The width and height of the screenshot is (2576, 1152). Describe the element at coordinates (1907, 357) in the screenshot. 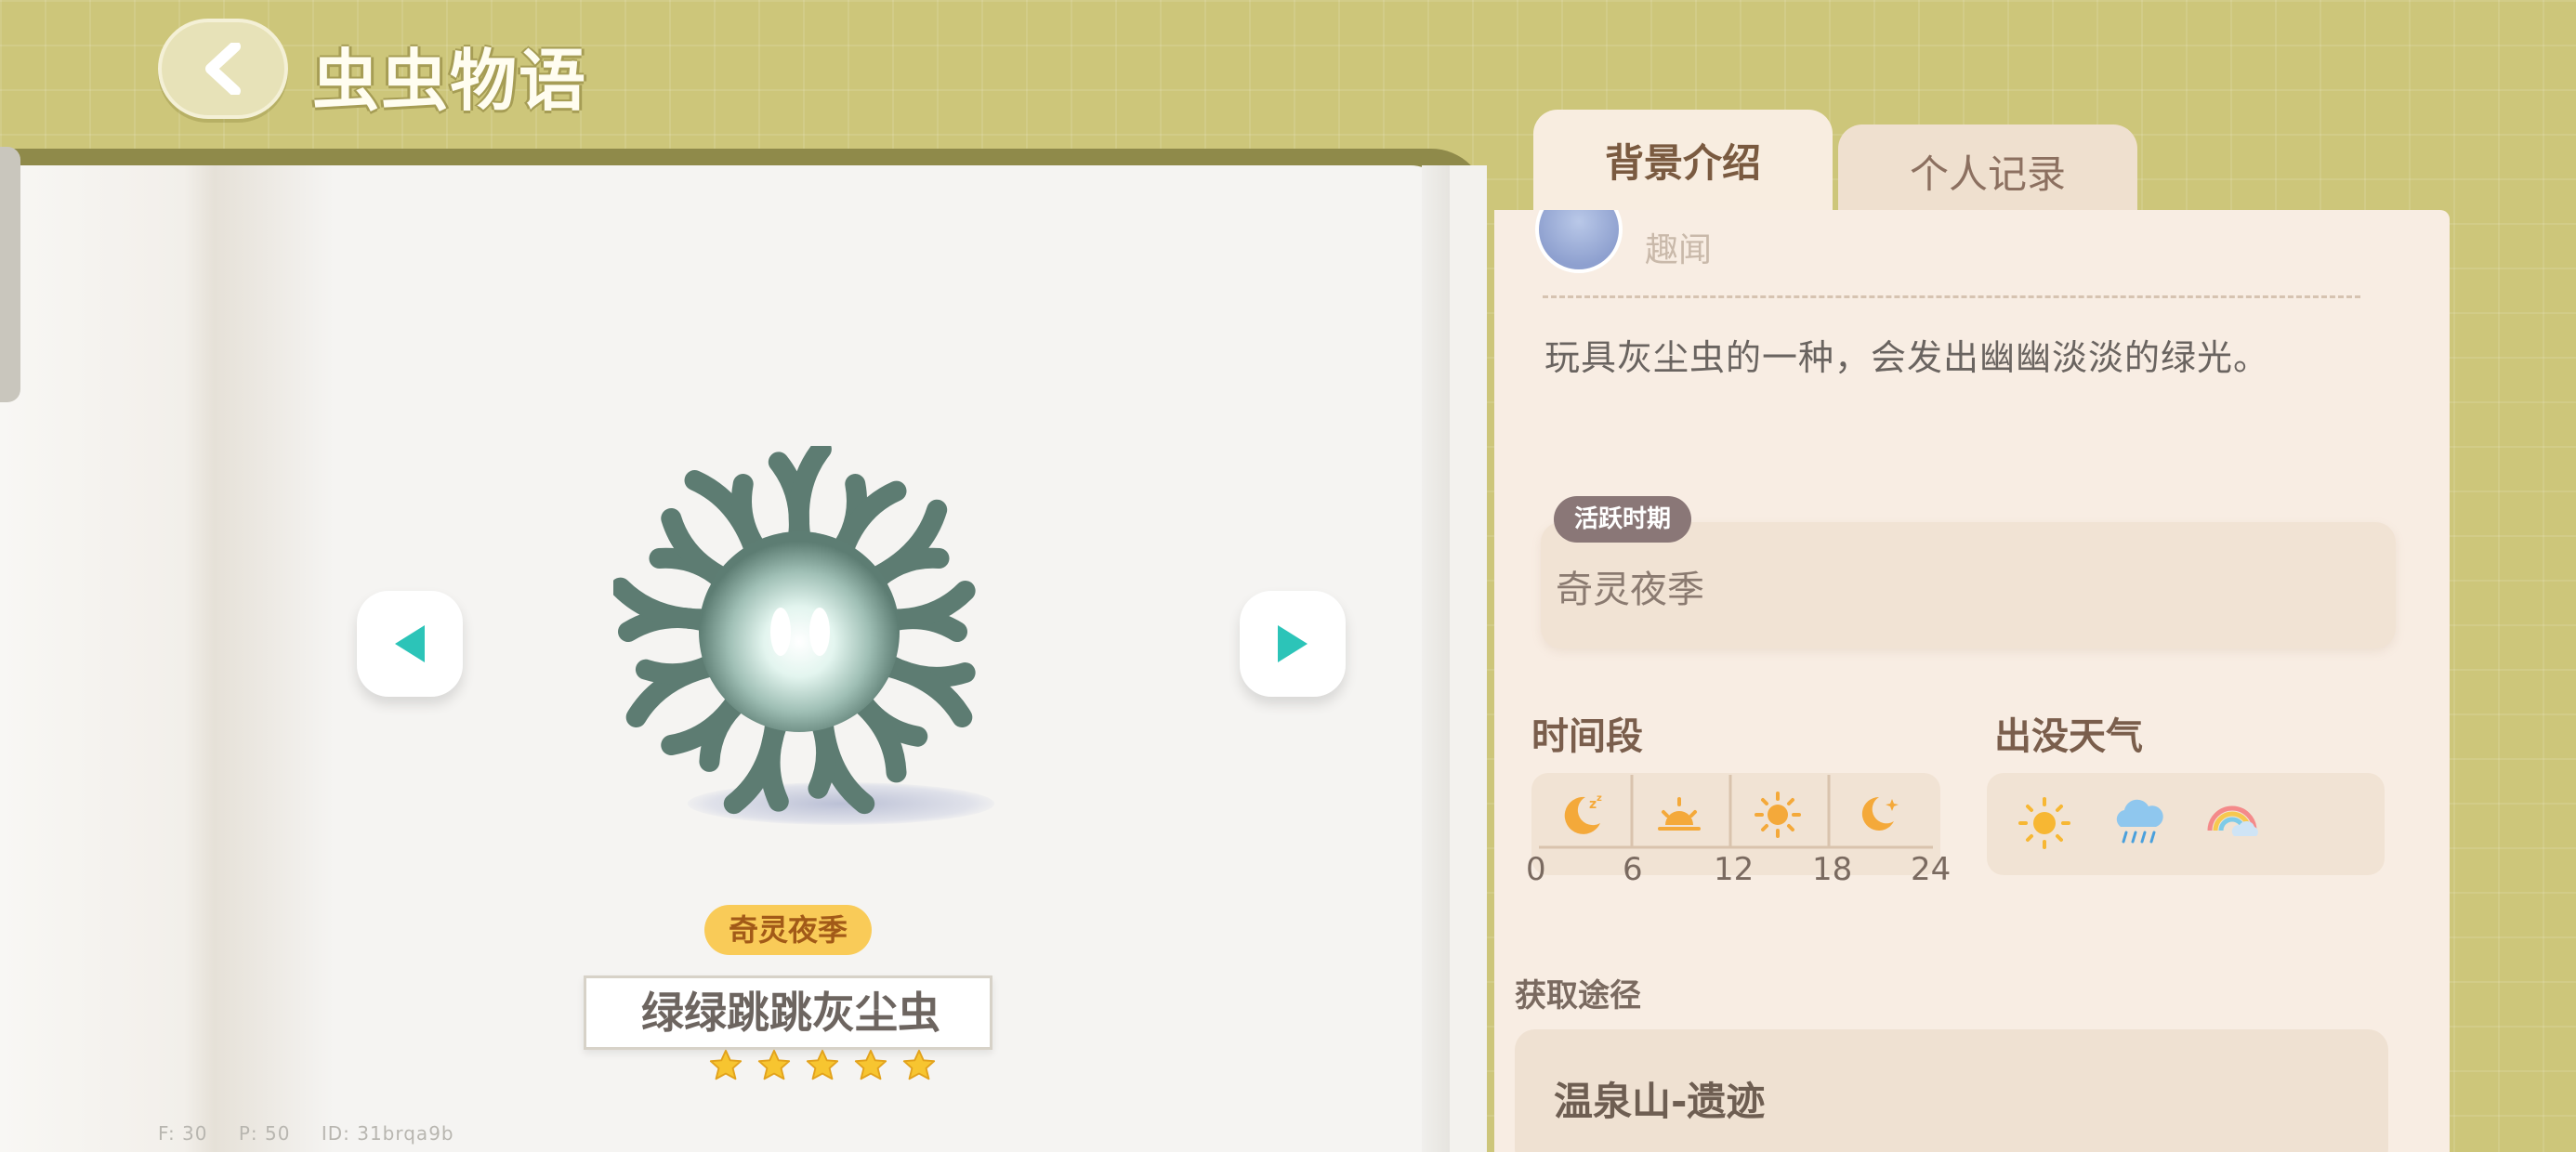

I see `bug-description: 玩具灰尘虫的一种，会发出幽幽淡淡的绿光。` at that location.